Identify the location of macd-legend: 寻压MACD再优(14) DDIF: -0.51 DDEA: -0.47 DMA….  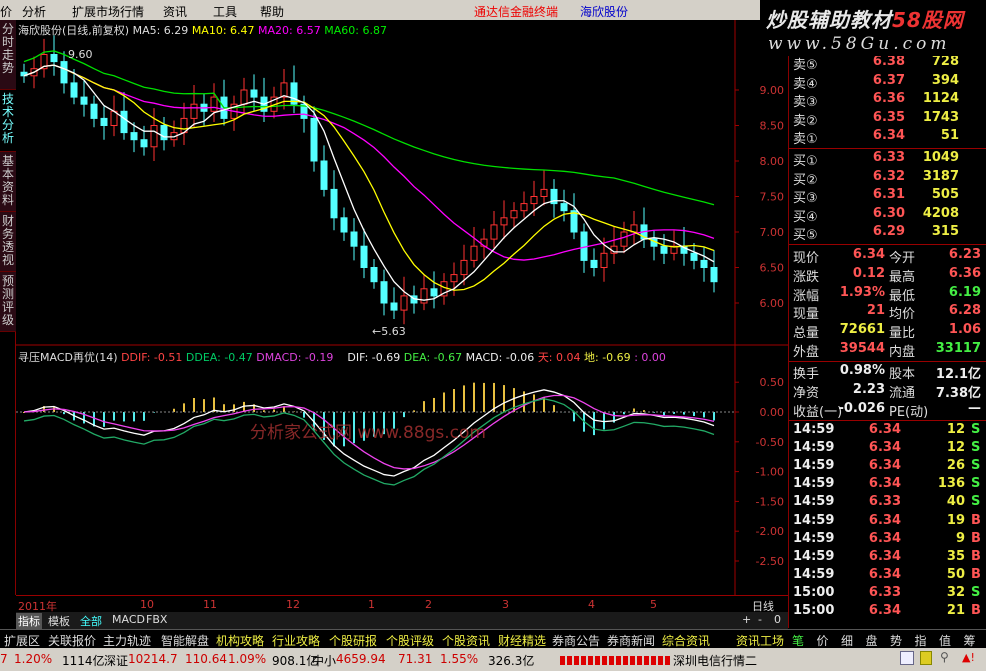
(342, 357).